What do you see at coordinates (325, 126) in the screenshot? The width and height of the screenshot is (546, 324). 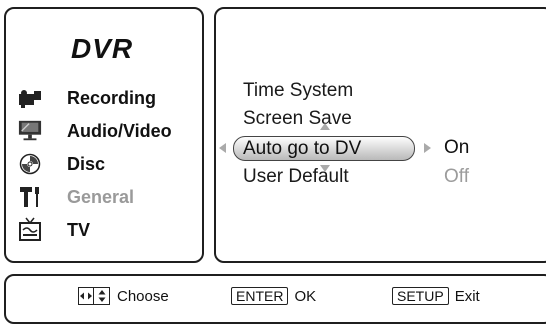 I see `arrow-up-icon` at bounding box center [325, 126].